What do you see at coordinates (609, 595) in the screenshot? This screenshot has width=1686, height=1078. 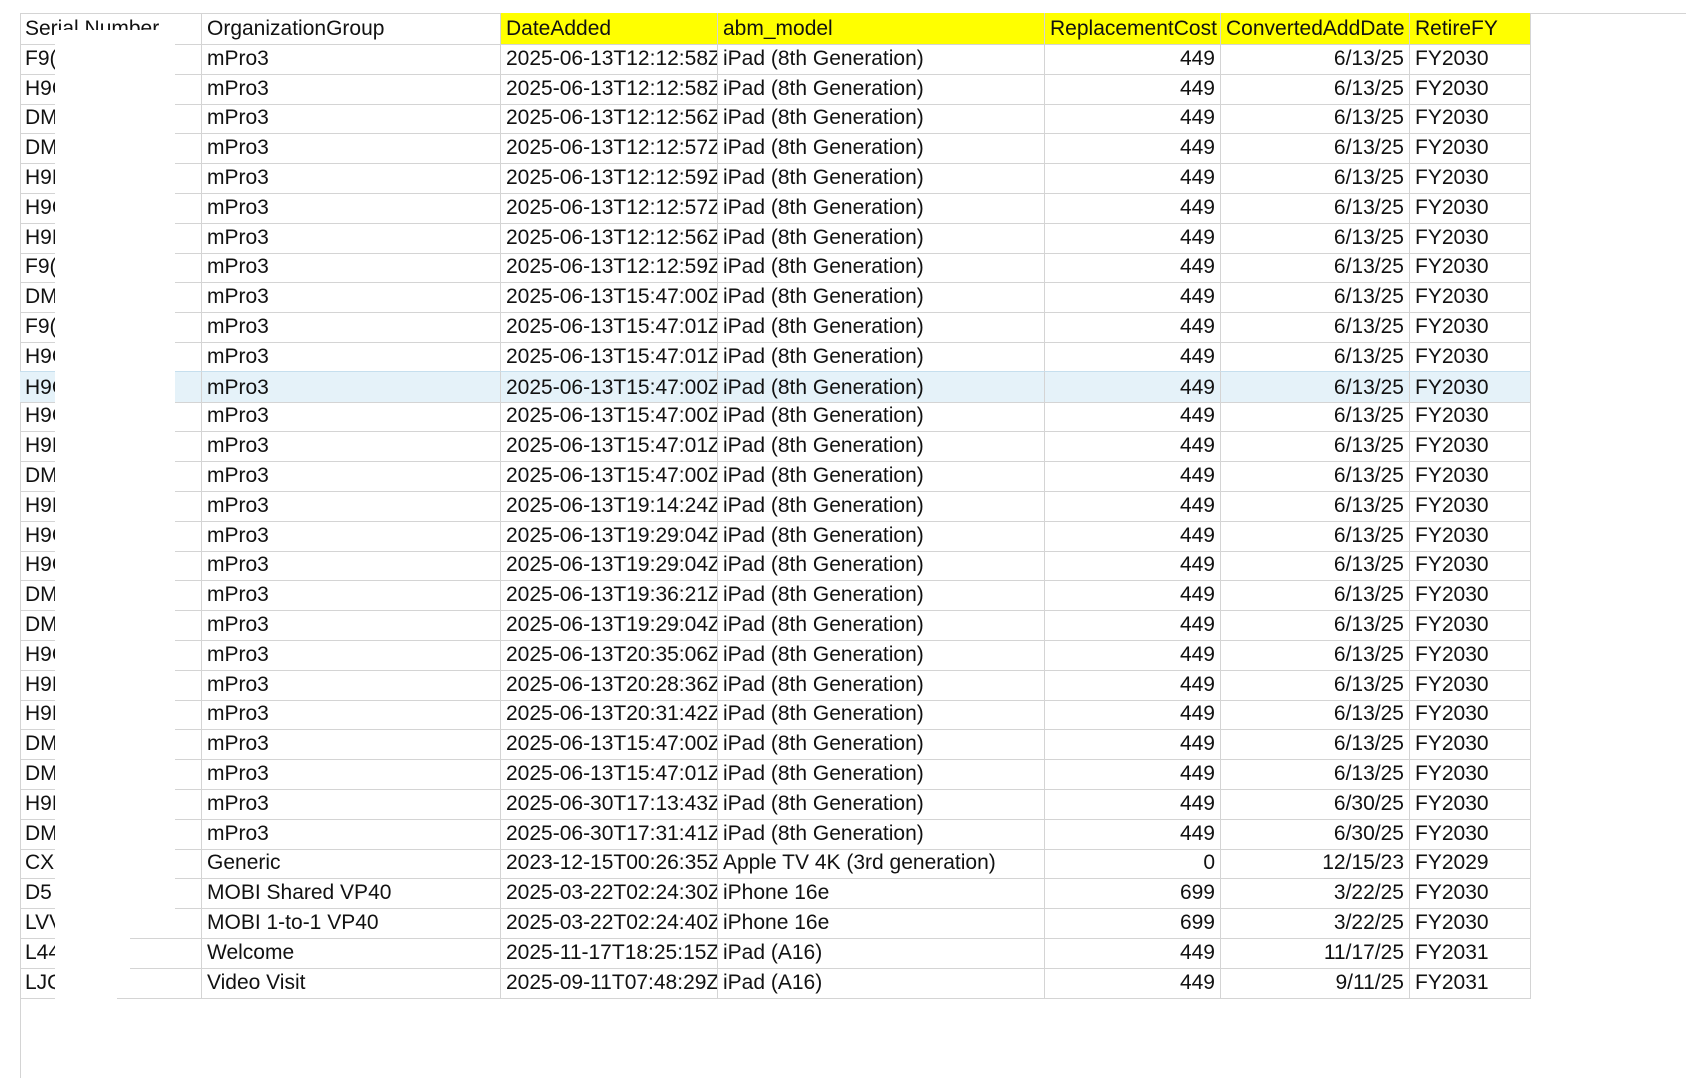 I see `cell-2: 2025-06-13T19:36:21Z` at bounding box center [609, 595].